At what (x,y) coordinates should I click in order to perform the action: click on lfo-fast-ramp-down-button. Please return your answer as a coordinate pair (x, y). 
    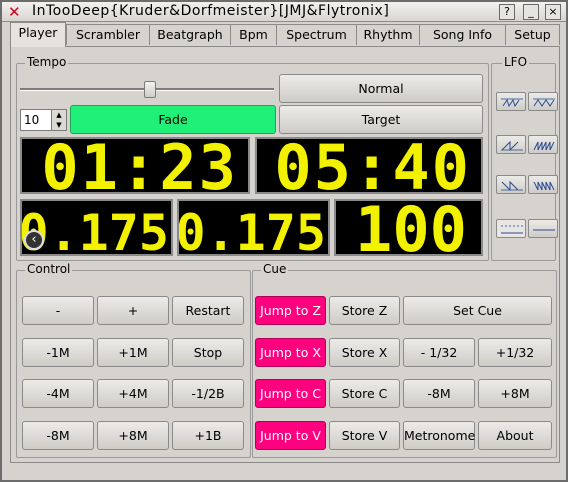
    Looking at the image, I should click on (543, 184).